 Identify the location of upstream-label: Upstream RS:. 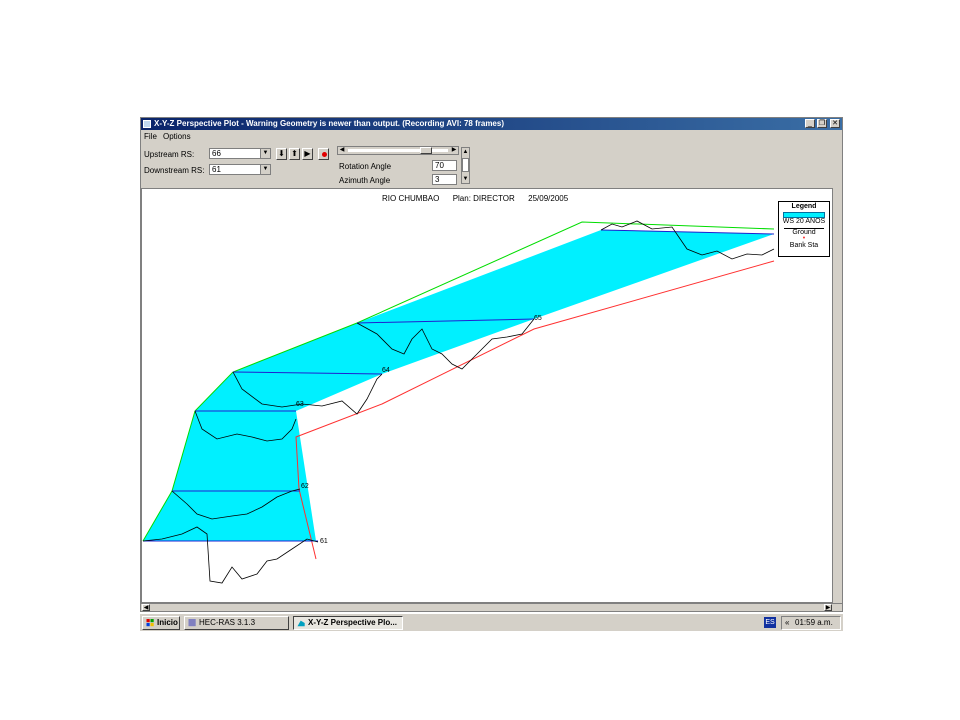
(169, 154).